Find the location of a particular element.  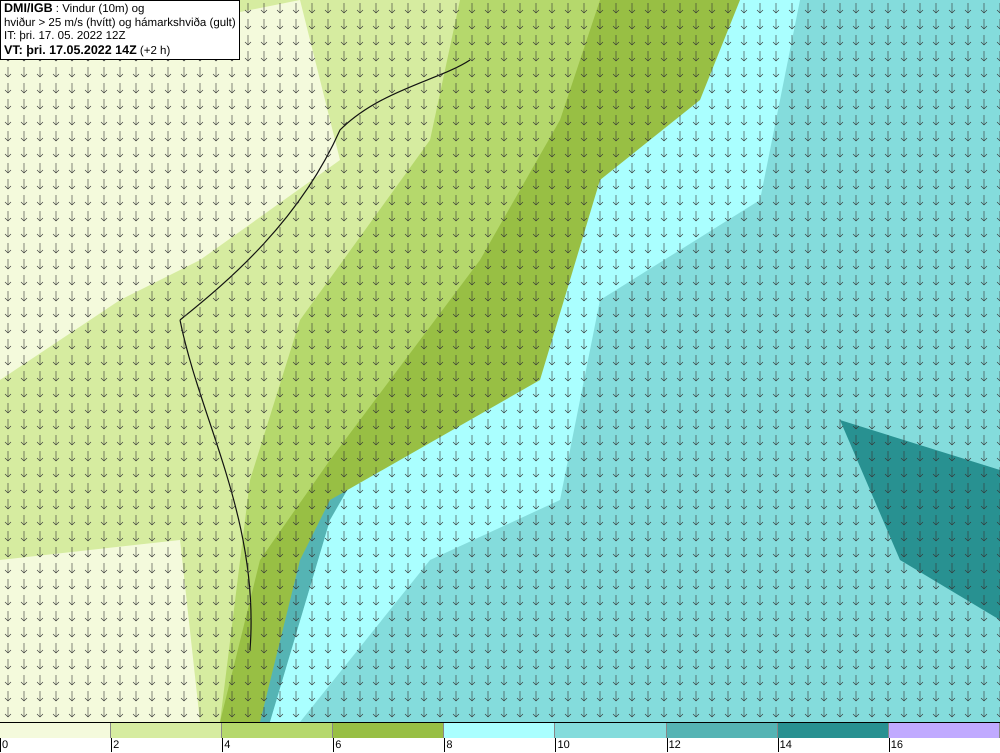

issue-time: IT: þri. 17. 05. 2022 12Z is located at coordinates (65, 37).